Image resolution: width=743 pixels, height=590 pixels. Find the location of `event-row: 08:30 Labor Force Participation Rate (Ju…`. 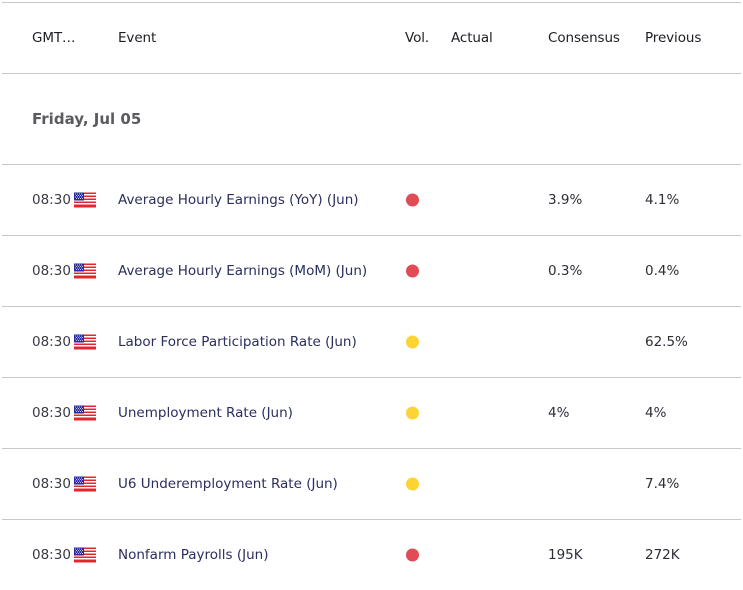

event-row: 08:30 Labor Force Participation Rate (Ju… is located at coordinates (371, 342).